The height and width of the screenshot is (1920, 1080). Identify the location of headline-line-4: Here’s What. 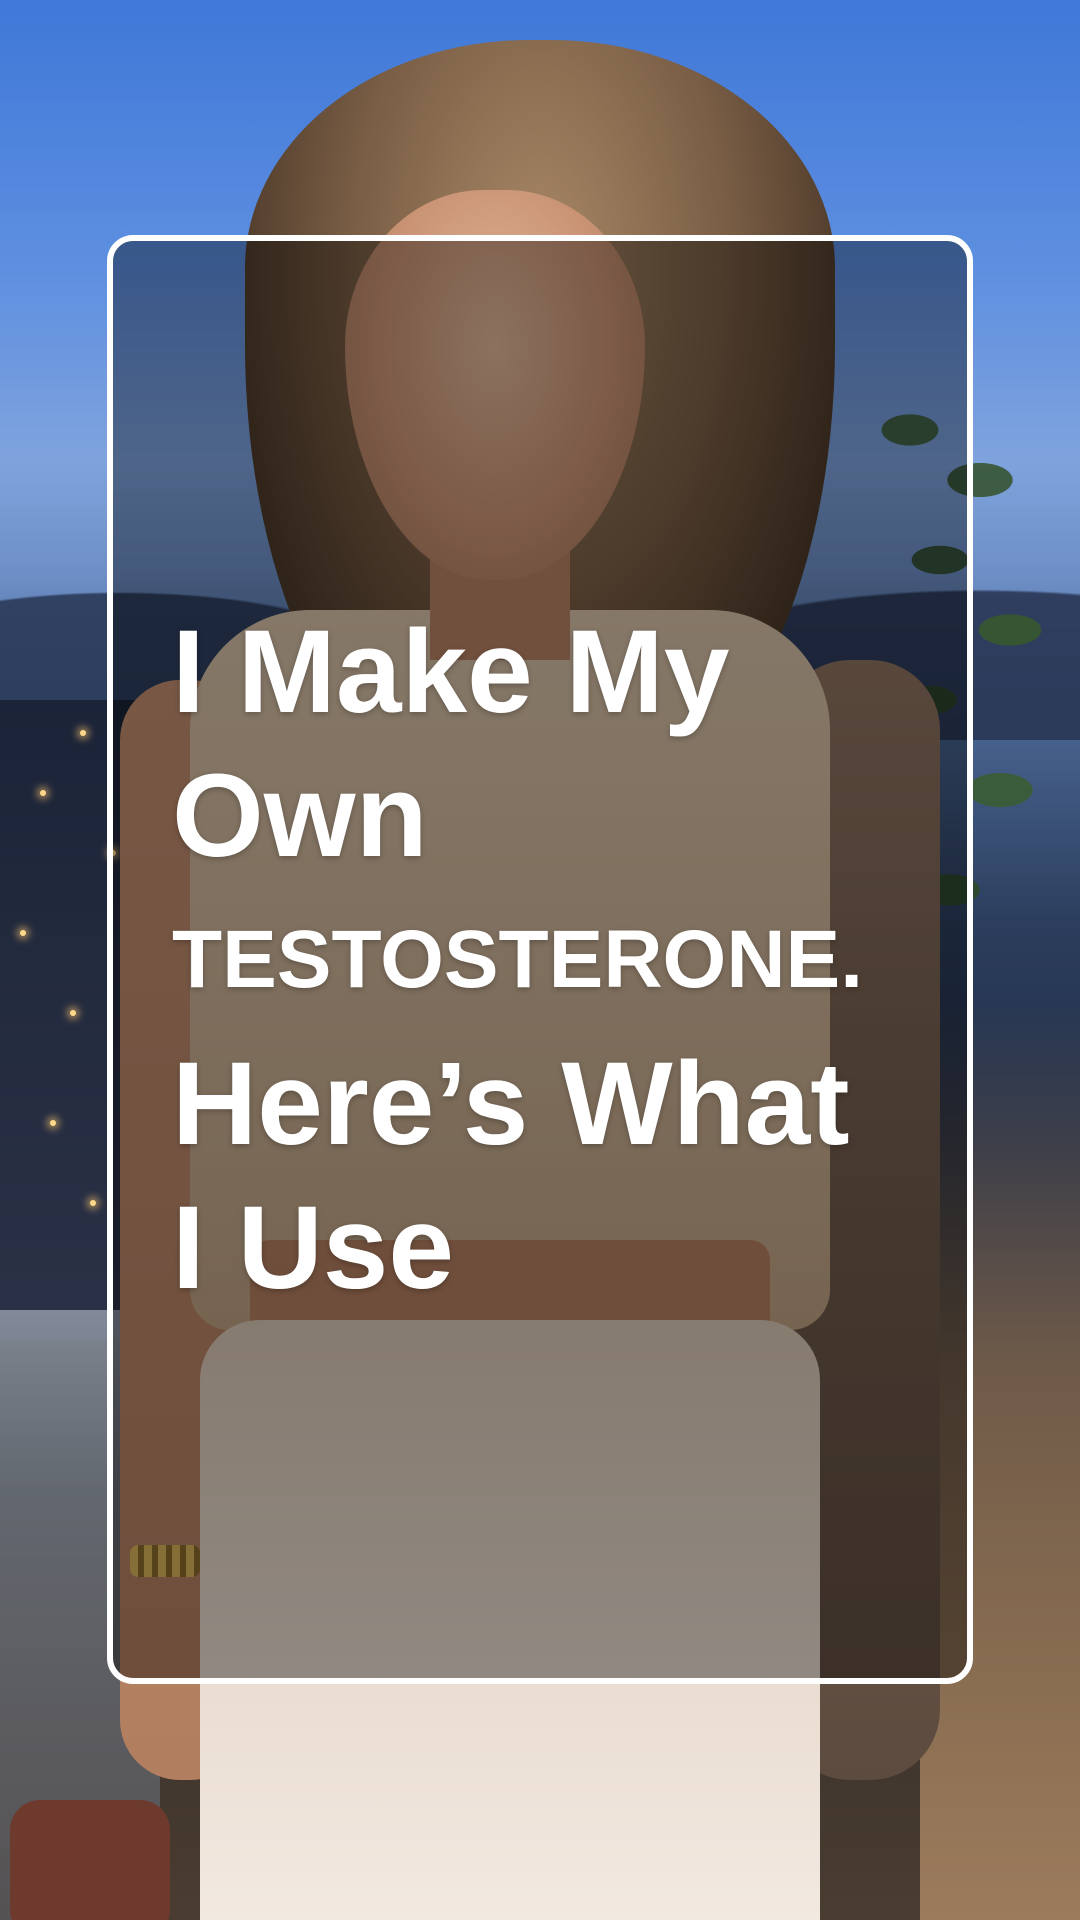
(511, 1104).